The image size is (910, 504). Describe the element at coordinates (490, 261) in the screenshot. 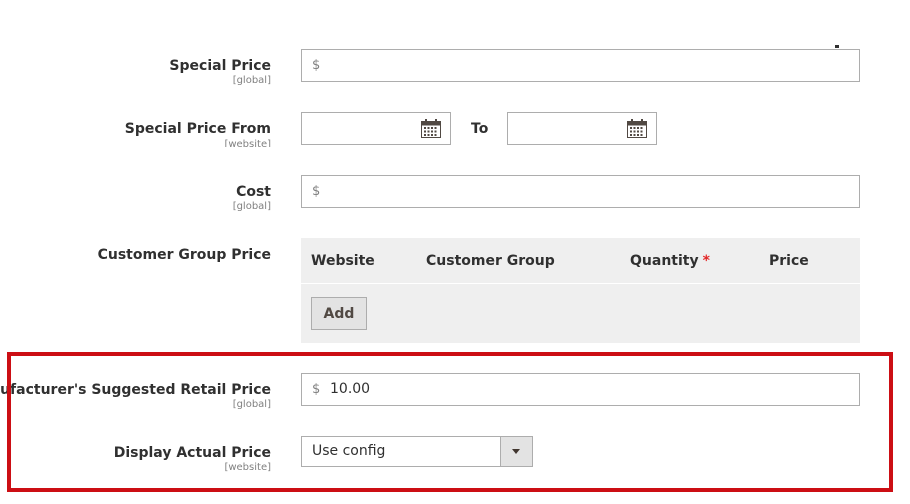

I see `column-customer-group: Customer Group` at that location.